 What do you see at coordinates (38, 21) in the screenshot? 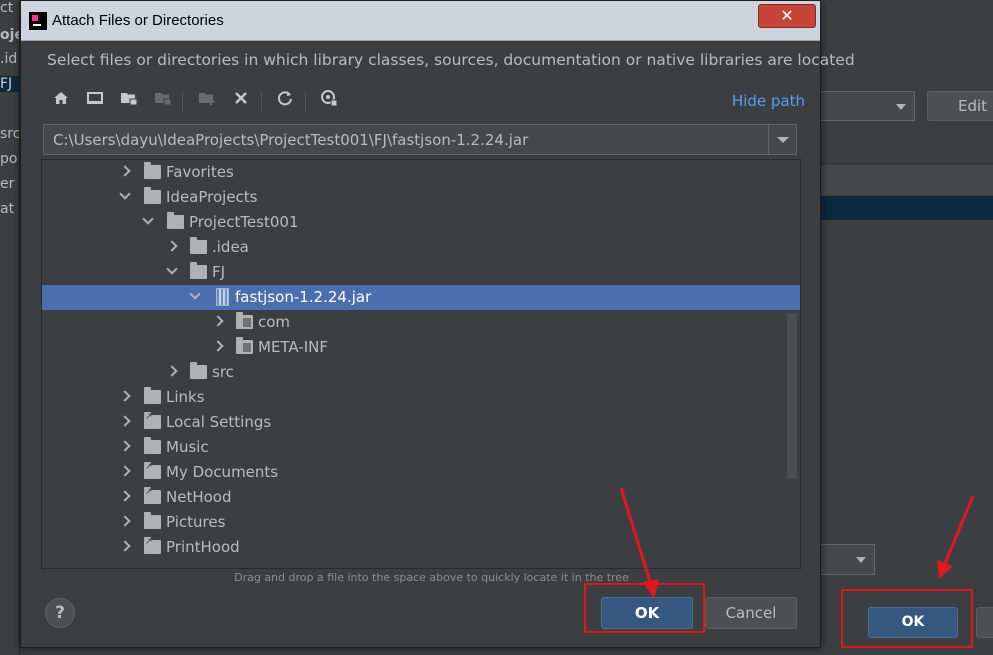
I see `intellij-logo-icon` at bounding box center [38, 21].